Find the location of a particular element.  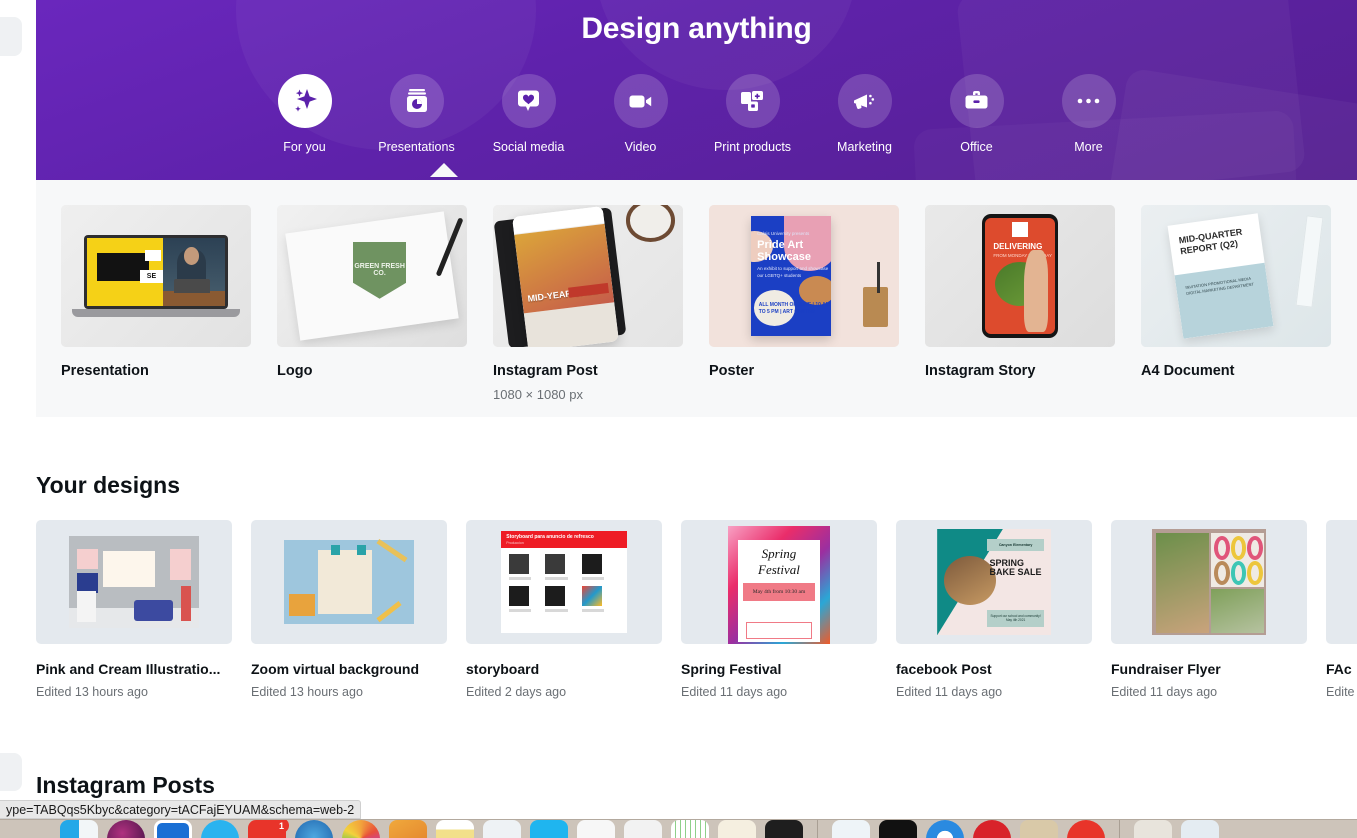

logo-mark-text: GREEN FRESH CO. is located at coordinates (379, 270).